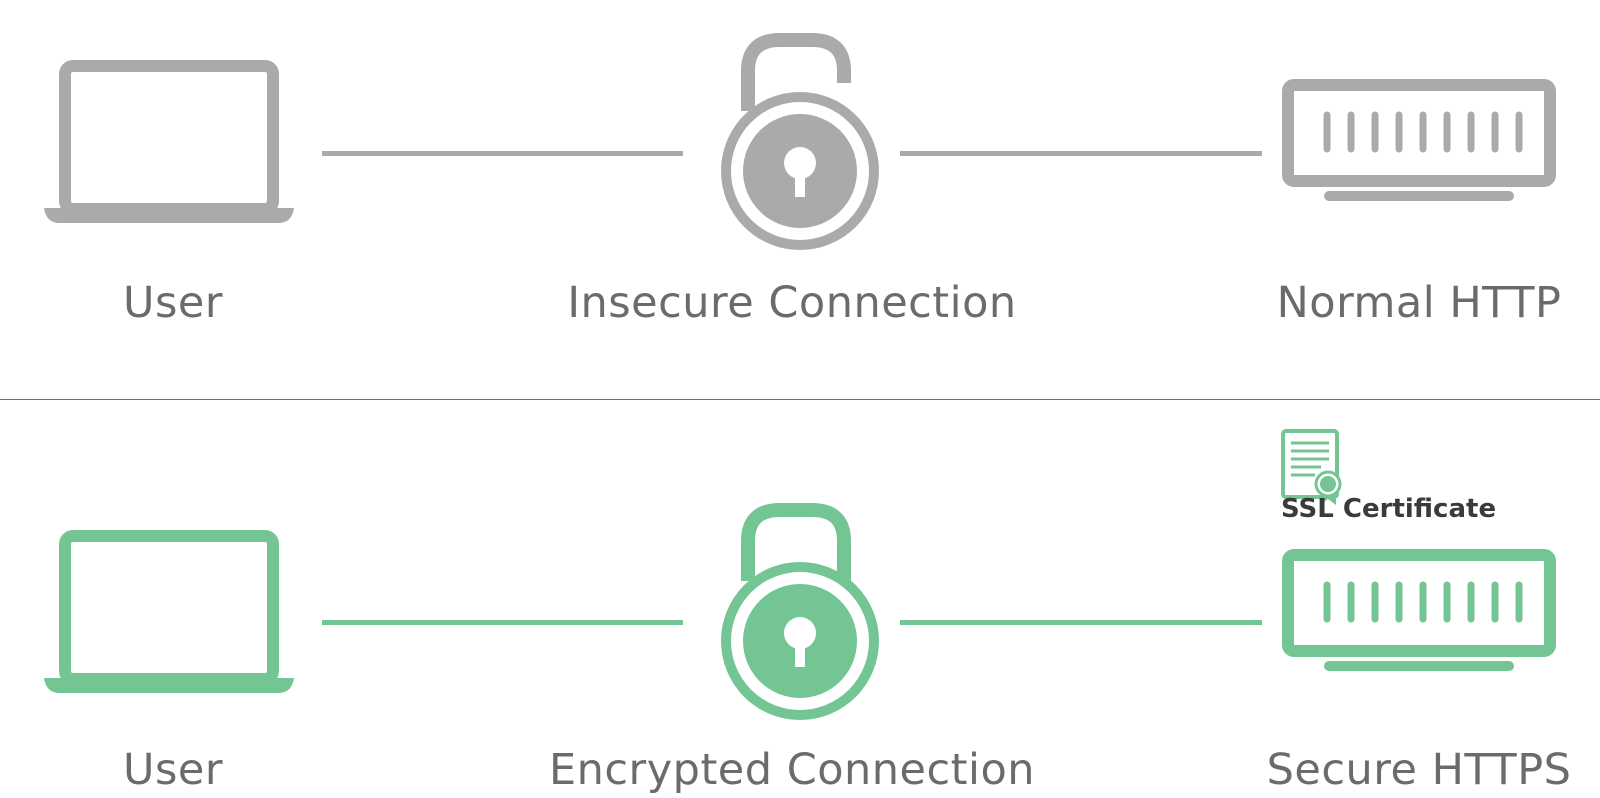  Describe the element at coordinates (1419, 303) in the screenshot. I see `server-label: Normal HTTP` at that location.